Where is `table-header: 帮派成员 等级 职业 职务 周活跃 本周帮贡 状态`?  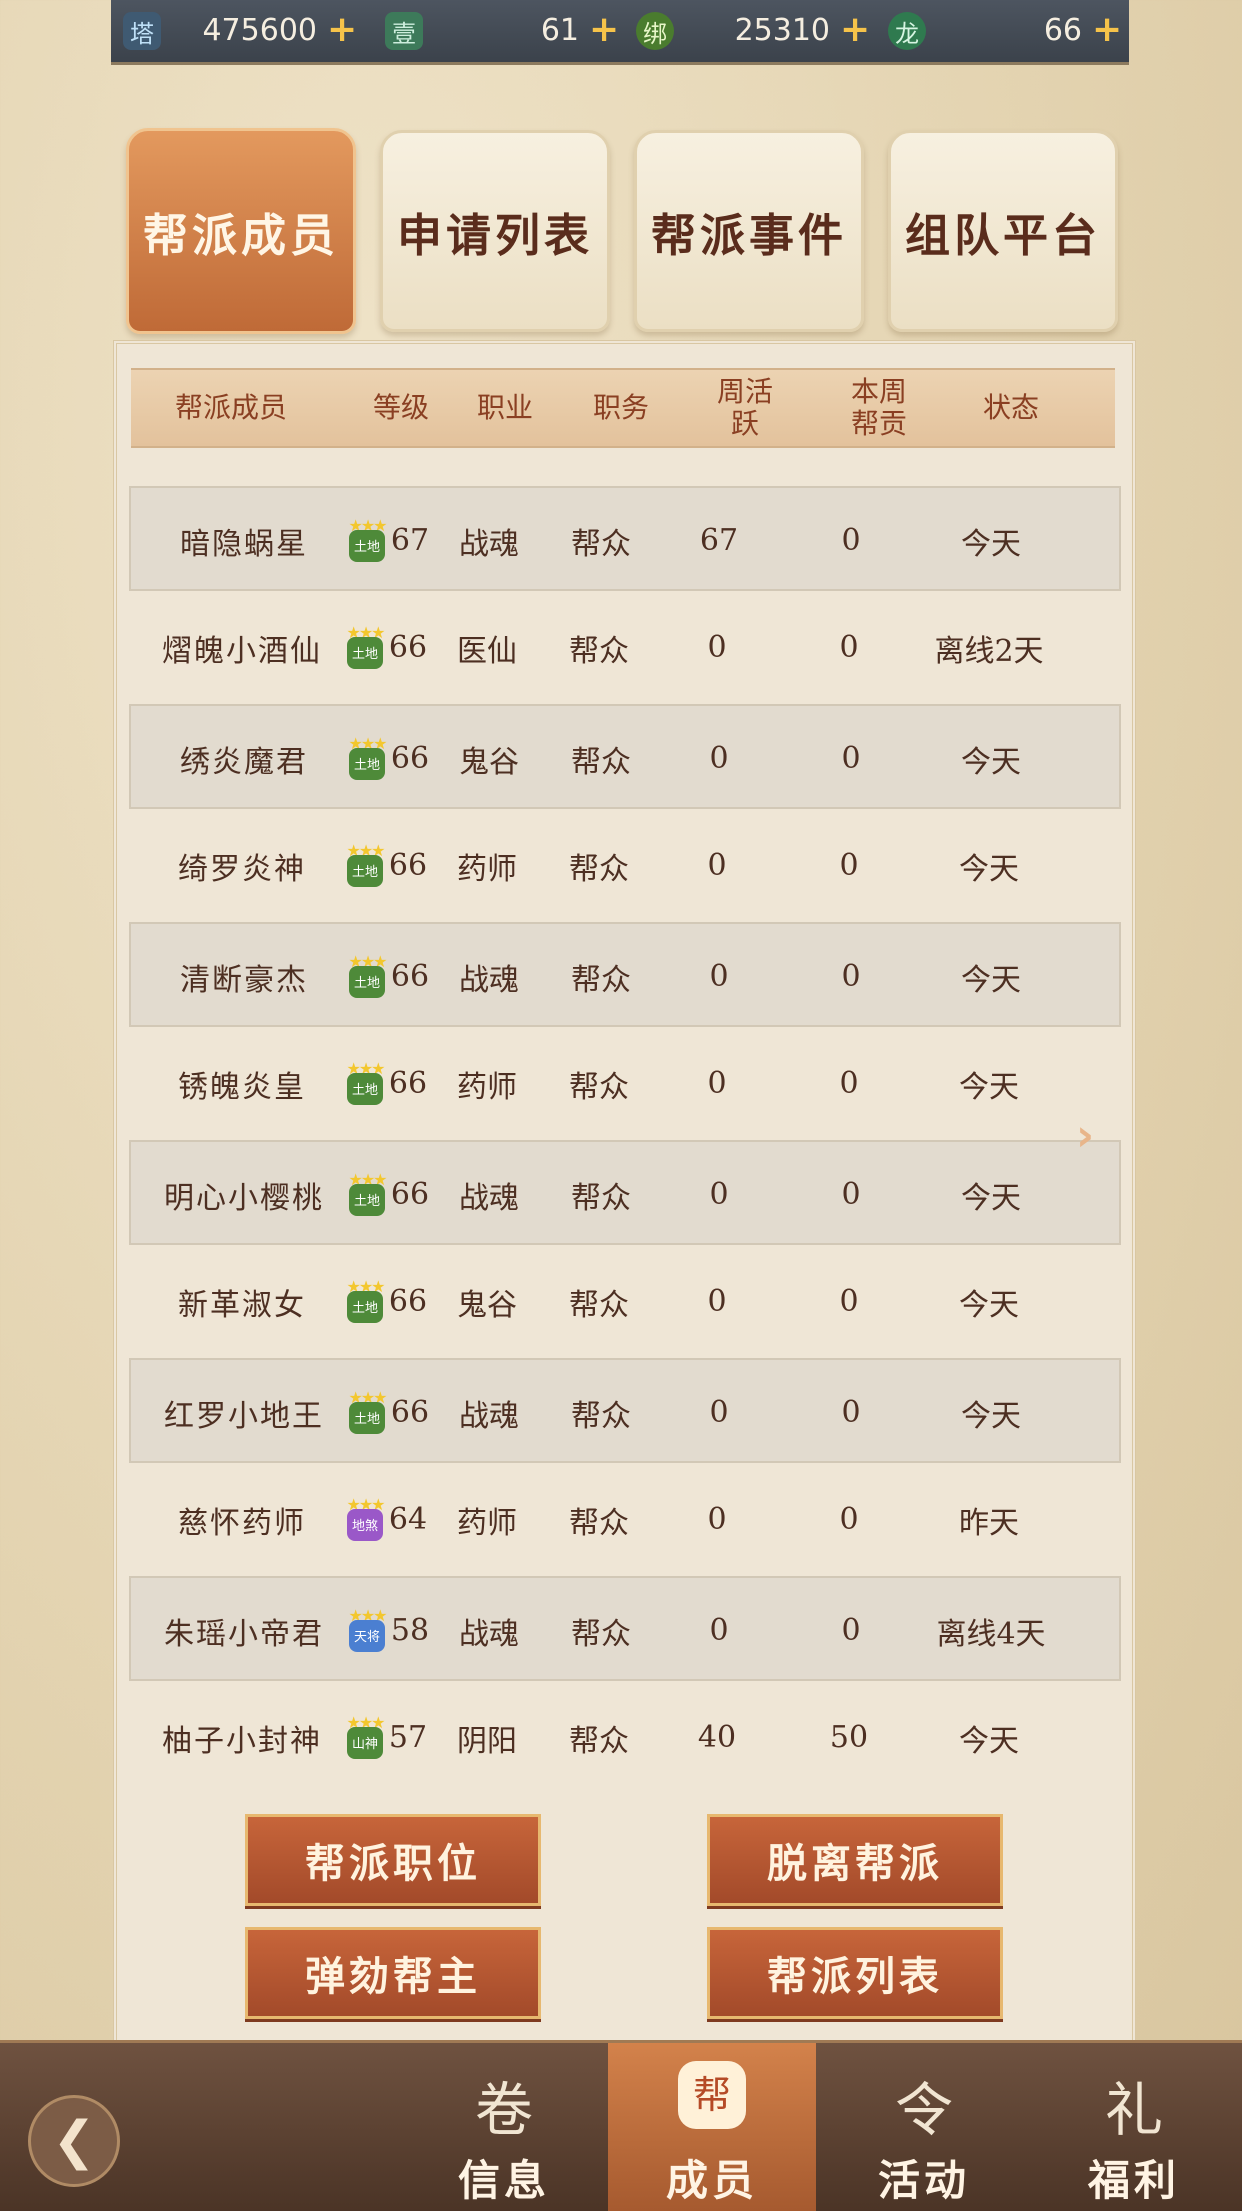
table-header: 帮派成员 等级 职业 职务 周活跃 本周帮贡 状态 is located at coordinates (623, 408).